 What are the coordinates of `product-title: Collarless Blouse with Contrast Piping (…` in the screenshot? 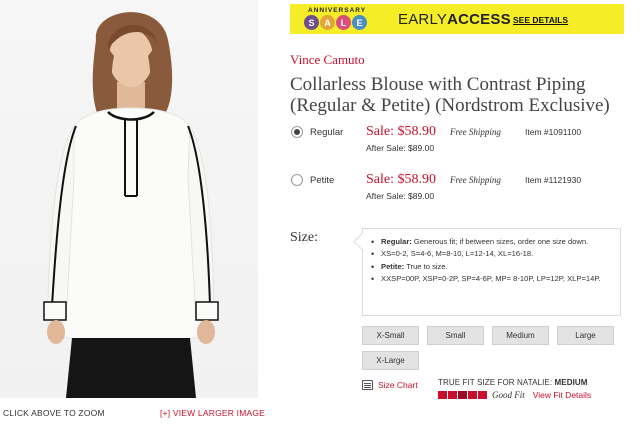 It's located at (450, 95).